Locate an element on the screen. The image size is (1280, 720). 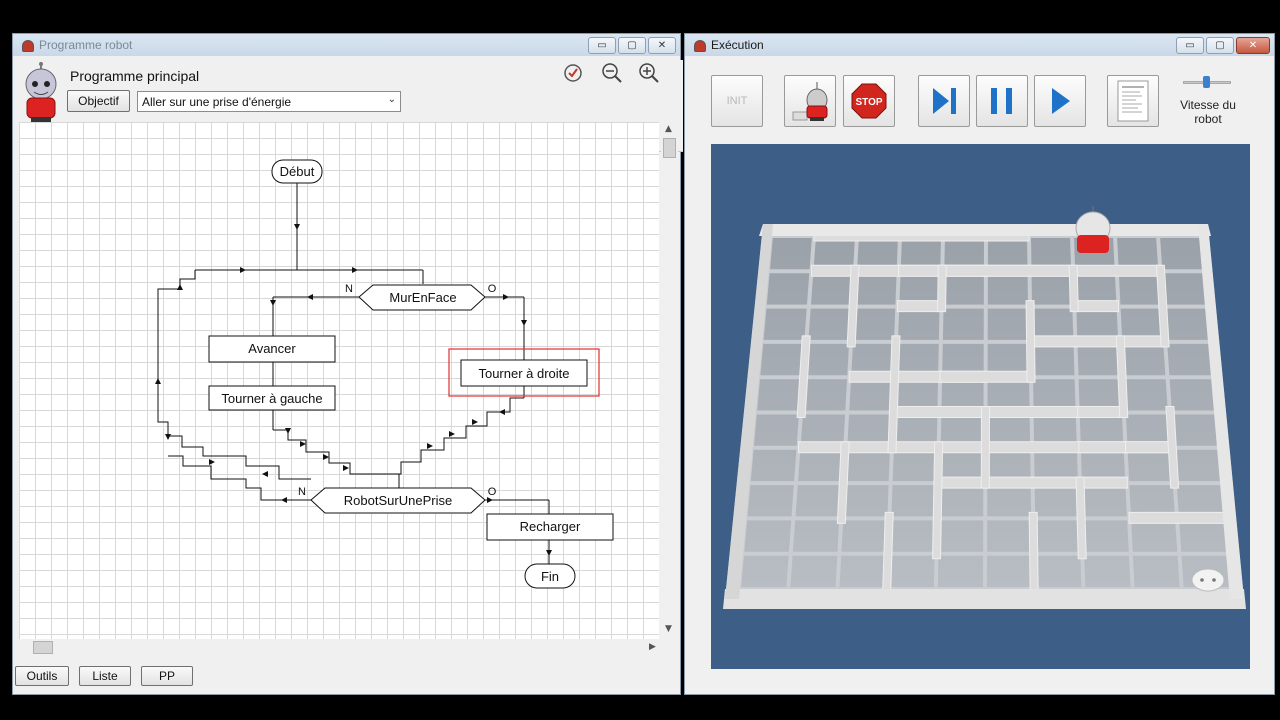
speed-slider-thumb is located at coordinates (1206, 82).